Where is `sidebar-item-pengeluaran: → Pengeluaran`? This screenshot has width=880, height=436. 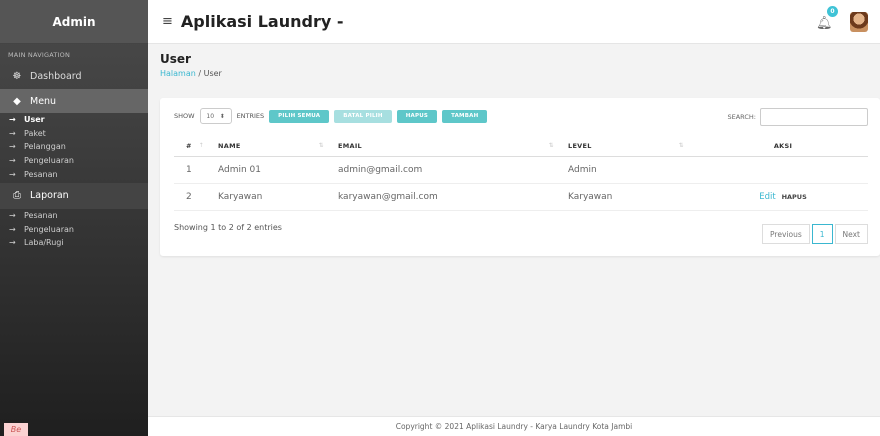 sidebar-item-pengeluaran: → Pengeluaran is located at coordinates (74, 161).